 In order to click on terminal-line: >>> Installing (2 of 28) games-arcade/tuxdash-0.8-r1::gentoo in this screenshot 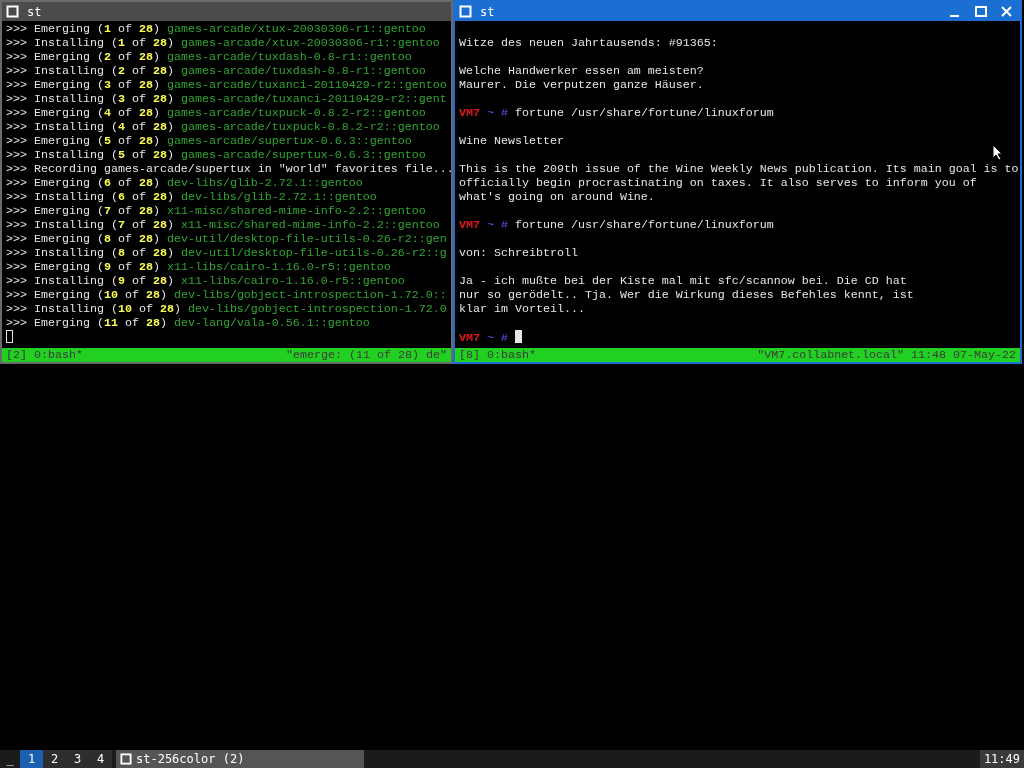, I will do `click(216, 71)`.